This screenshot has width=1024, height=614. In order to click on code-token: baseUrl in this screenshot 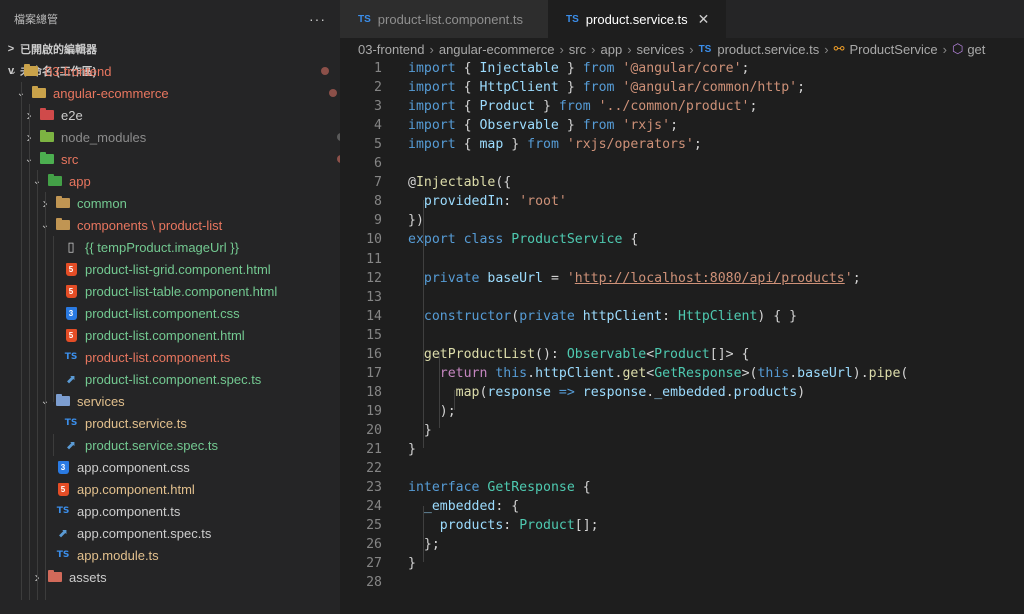, I will do `click(825, 373)`.